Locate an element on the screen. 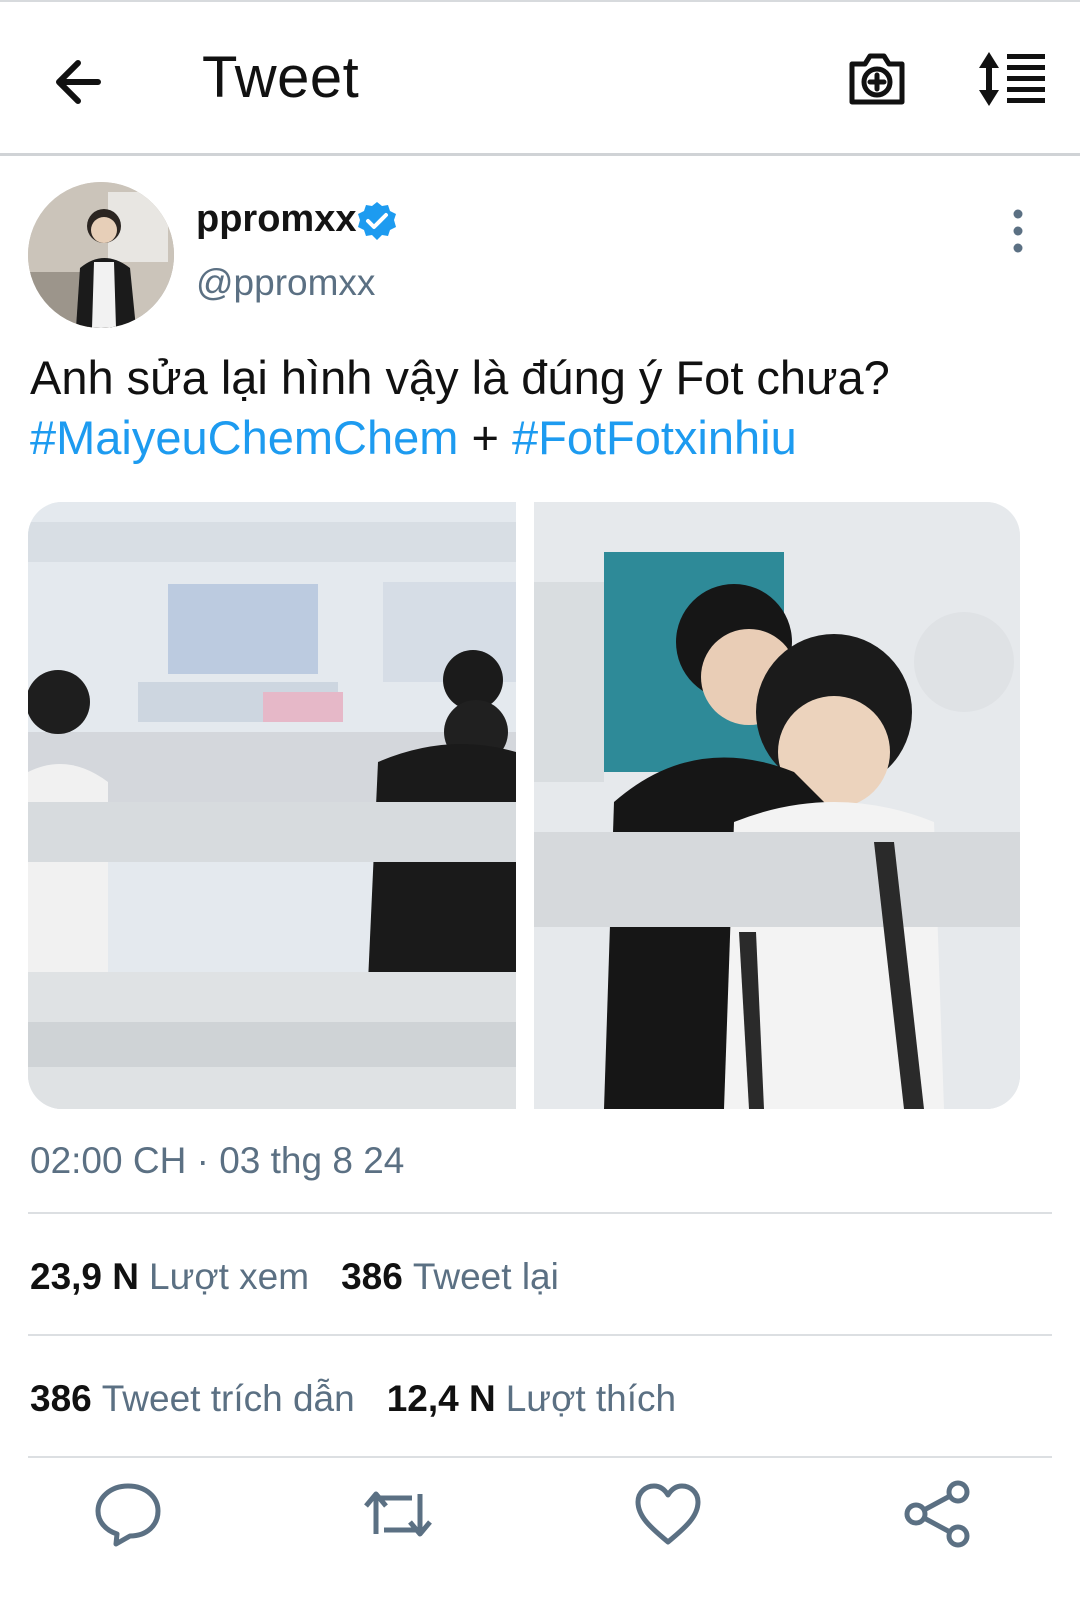  tweet-hashtags: #MaiyeuChemChem + #FotFotxinhiu is located at coordinates (540, 438).